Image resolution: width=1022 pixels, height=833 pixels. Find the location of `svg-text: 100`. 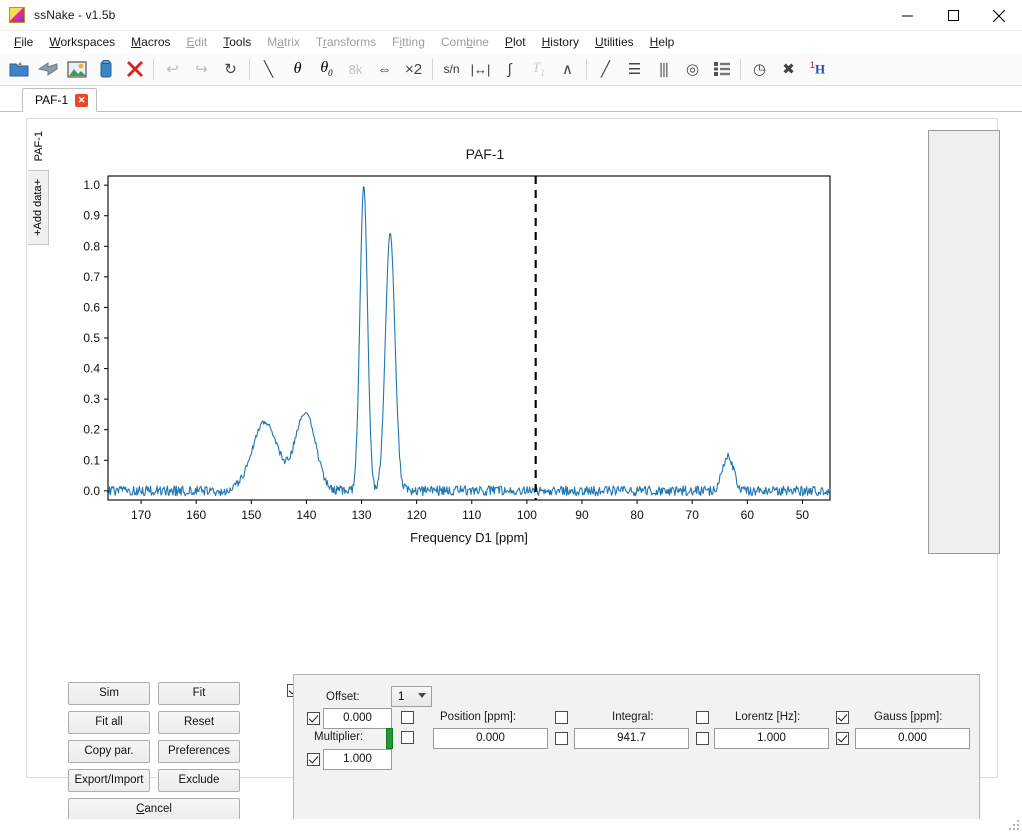

svg-text: 100 is located at coordinates (527, 515).